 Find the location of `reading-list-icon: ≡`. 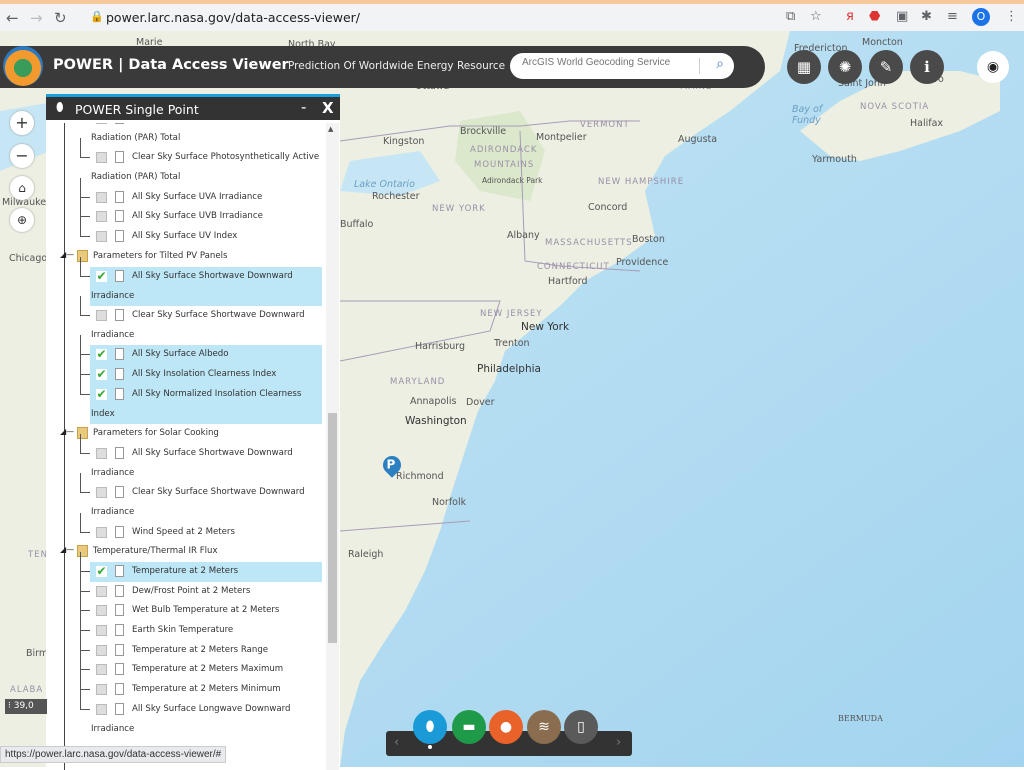

reading-list-icon: ≡ is located at coordinates (952, 16).